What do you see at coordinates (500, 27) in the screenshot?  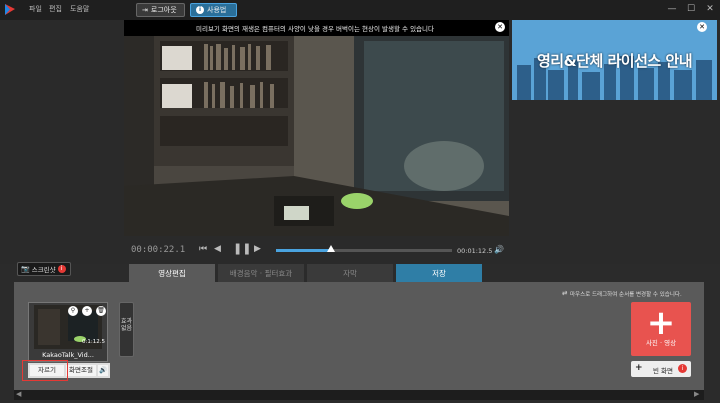 I see `notice-close-icon: ✕` at bounding box center [500, 27].